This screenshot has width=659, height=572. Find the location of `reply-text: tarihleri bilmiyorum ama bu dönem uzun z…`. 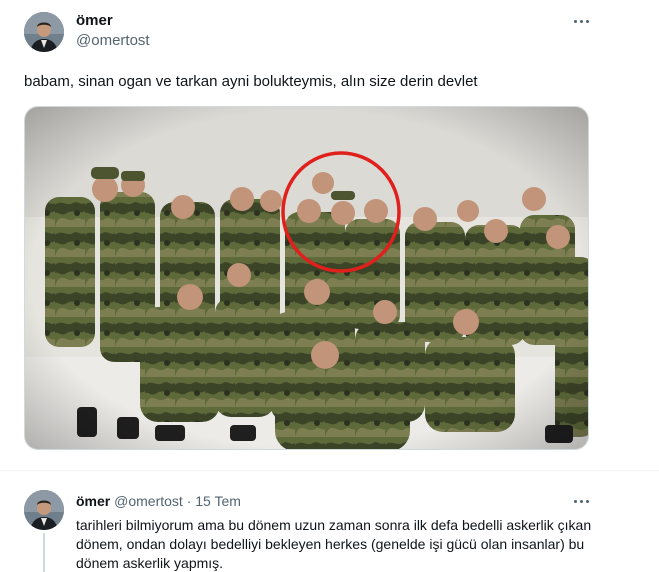

reply-text: tarihleri bilmiyorum ama bu dönem uzun z… is located at coordinates (334, 544).